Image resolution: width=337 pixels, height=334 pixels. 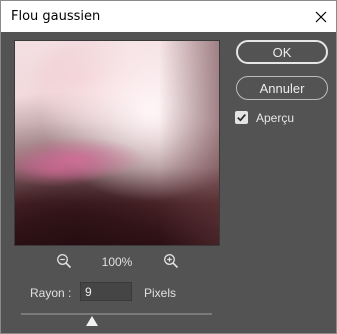 I want to click on zoom-out-icon, so click(x=64, y=261).